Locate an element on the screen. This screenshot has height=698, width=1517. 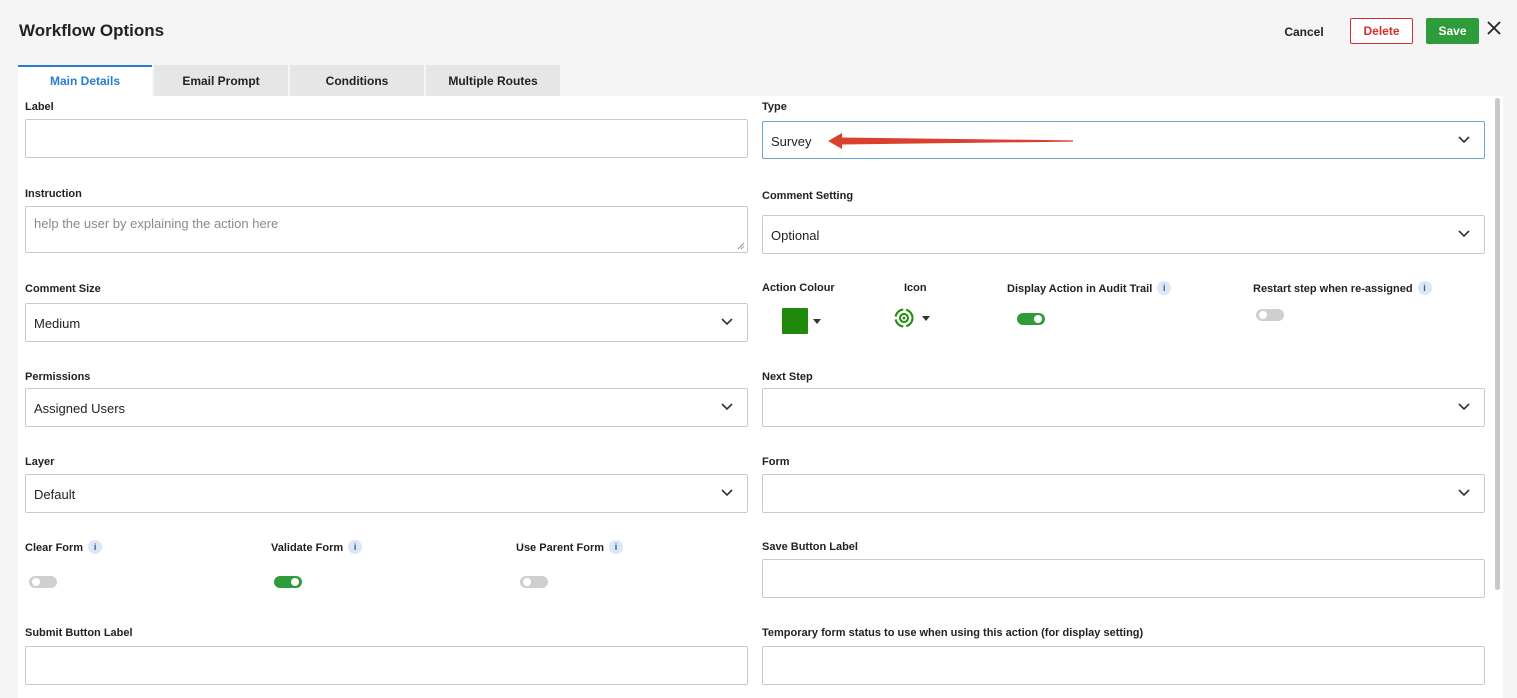
label-field-label: Label is located at coordinates (39, 107).